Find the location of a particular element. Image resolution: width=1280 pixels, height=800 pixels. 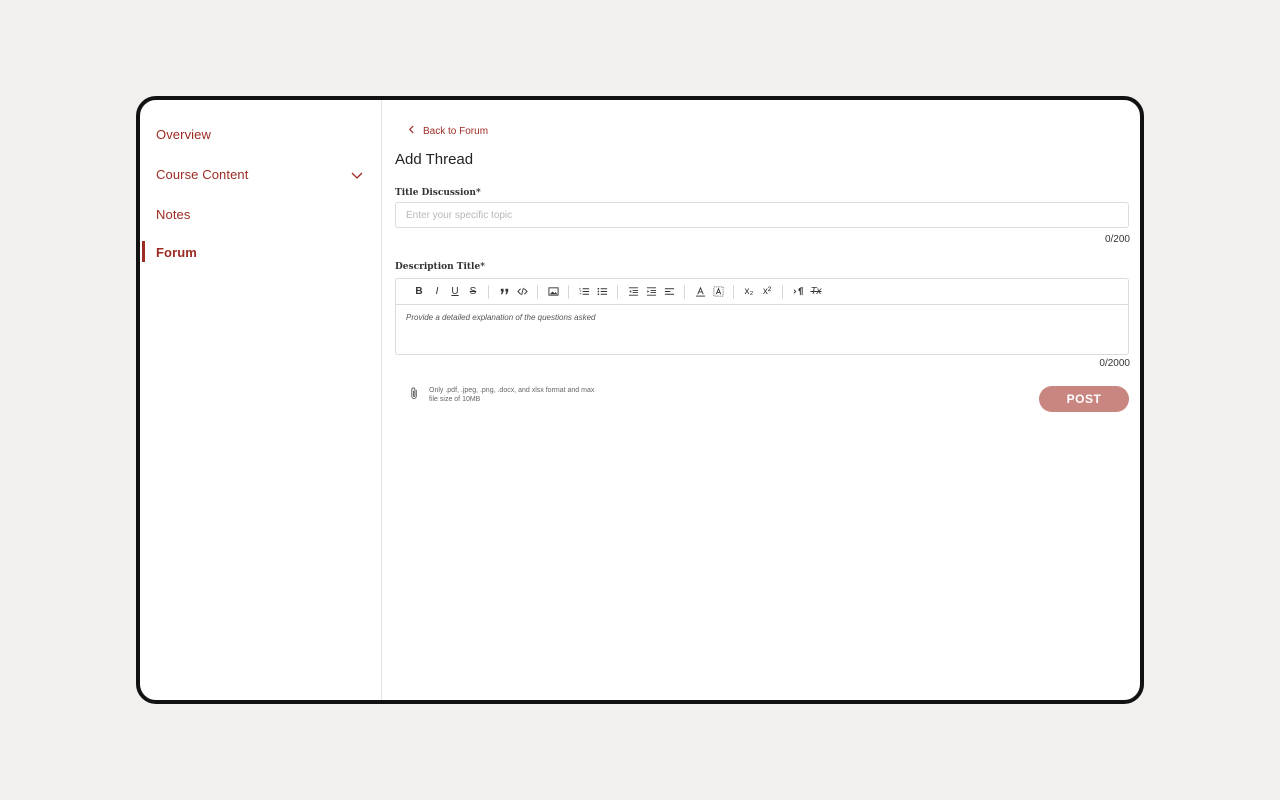

sidebar-item-forum: Forum is located at coordinates (176, 252).